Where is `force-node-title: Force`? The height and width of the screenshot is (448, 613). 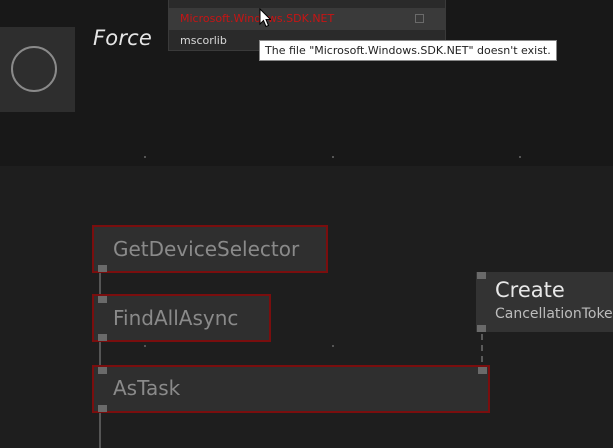
force-node-title: Force is located at coordinates (123, 38).